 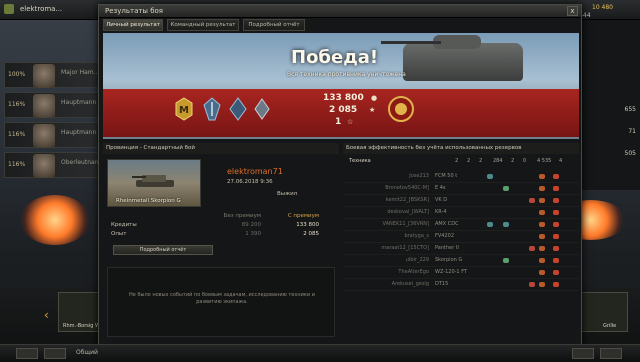 What do you see at coordinates (461, 189) in the screenshot?
I see `table-row: Bronetov540C-M] E 4s` at bounding box center [461, 189].